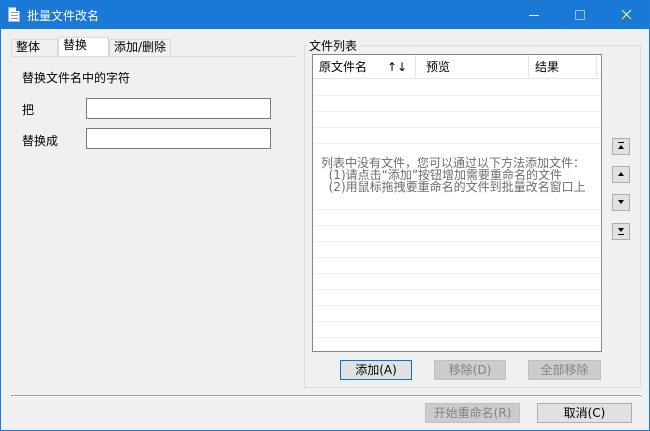 This screenshot has height=431, width=650. What do you see at coordinates (34, 47) in the screenshot?
I see `tab-overall: 整体` at bounding box center [34, 47].